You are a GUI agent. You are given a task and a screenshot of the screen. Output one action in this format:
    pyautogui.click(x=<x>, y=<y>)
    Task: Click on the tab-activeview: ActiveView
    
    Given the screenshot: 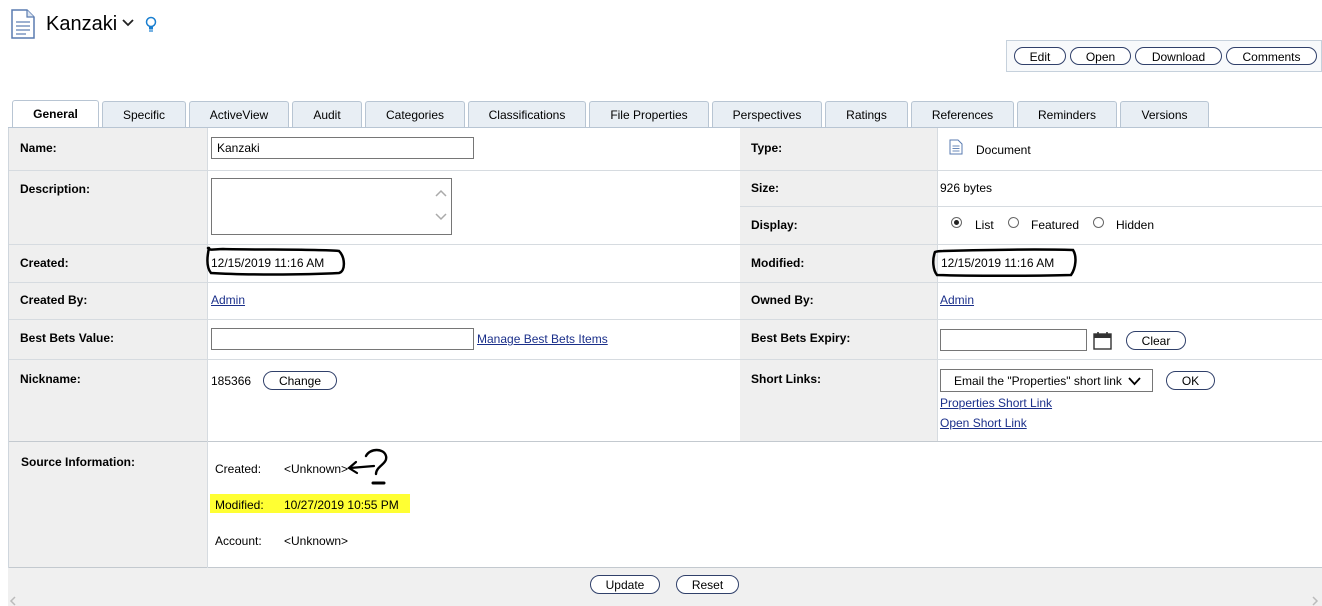 What is the action you would take?
    pyautogui.click(x=239, y=114)
    